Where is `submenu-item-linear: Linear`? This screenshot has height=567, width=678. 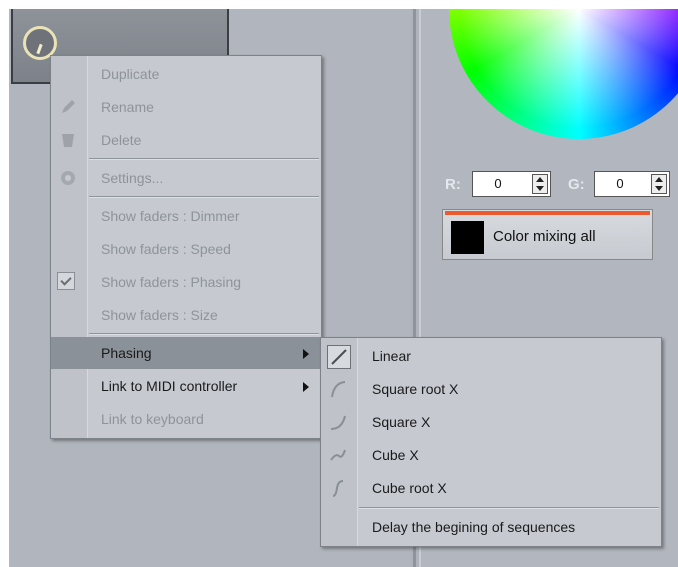 submenu-item-linear: Linear is located at coordinates (491, 356).